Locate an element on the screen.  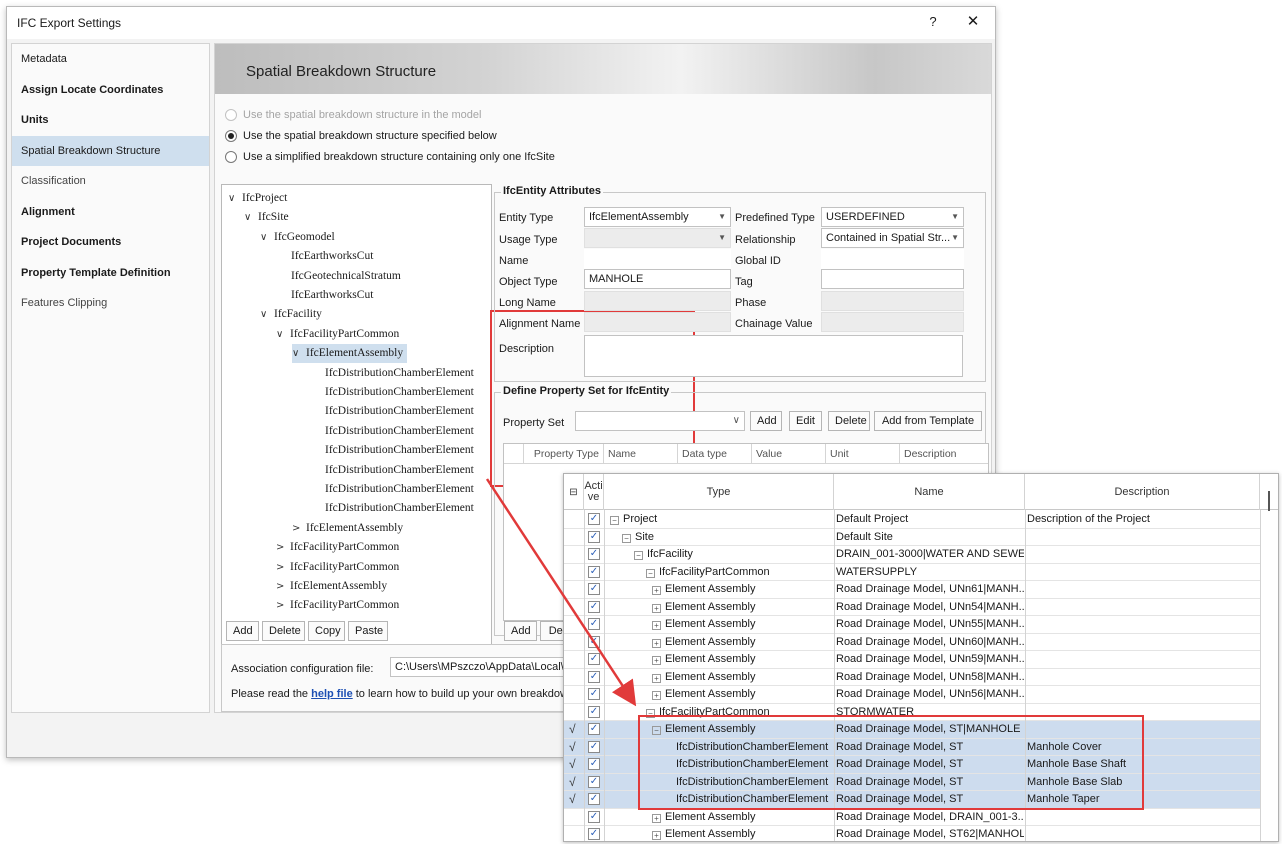
grid-scrollbar-thumb is located at coordinates (1269, 501).